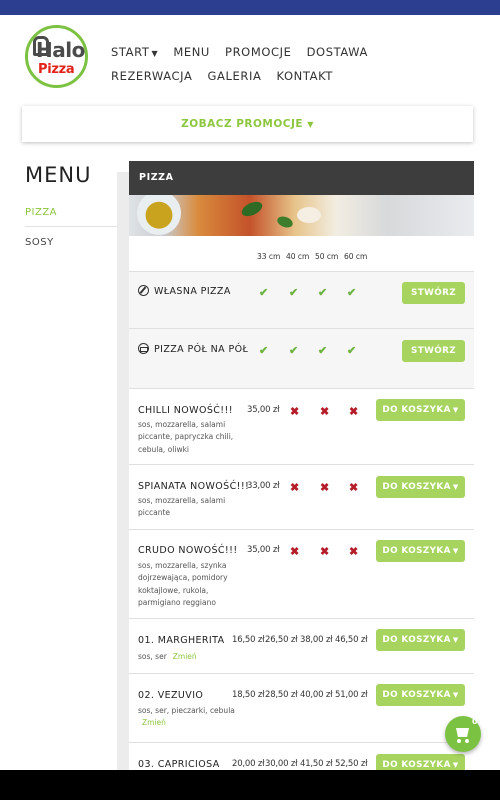  Describe the element at coordinates (192, 291) in the screenshot. I see `item-name: WŁASNA PIZZA` at that location.